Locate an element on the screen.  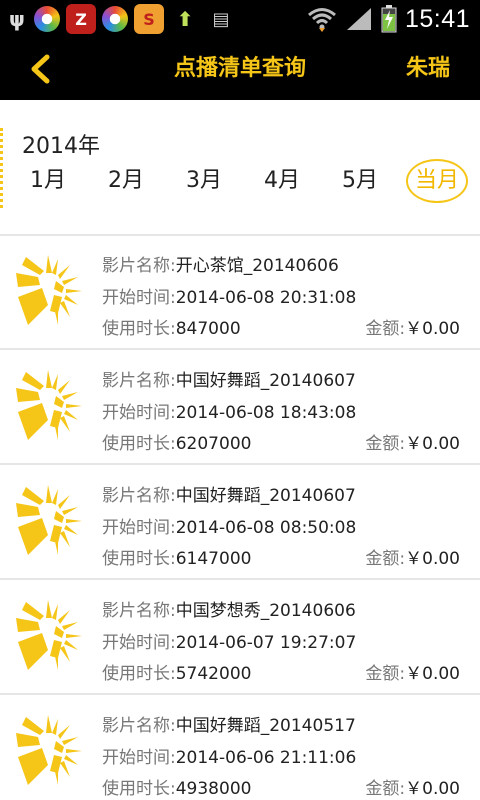
battery-icon is located at coordinates (389, 19).